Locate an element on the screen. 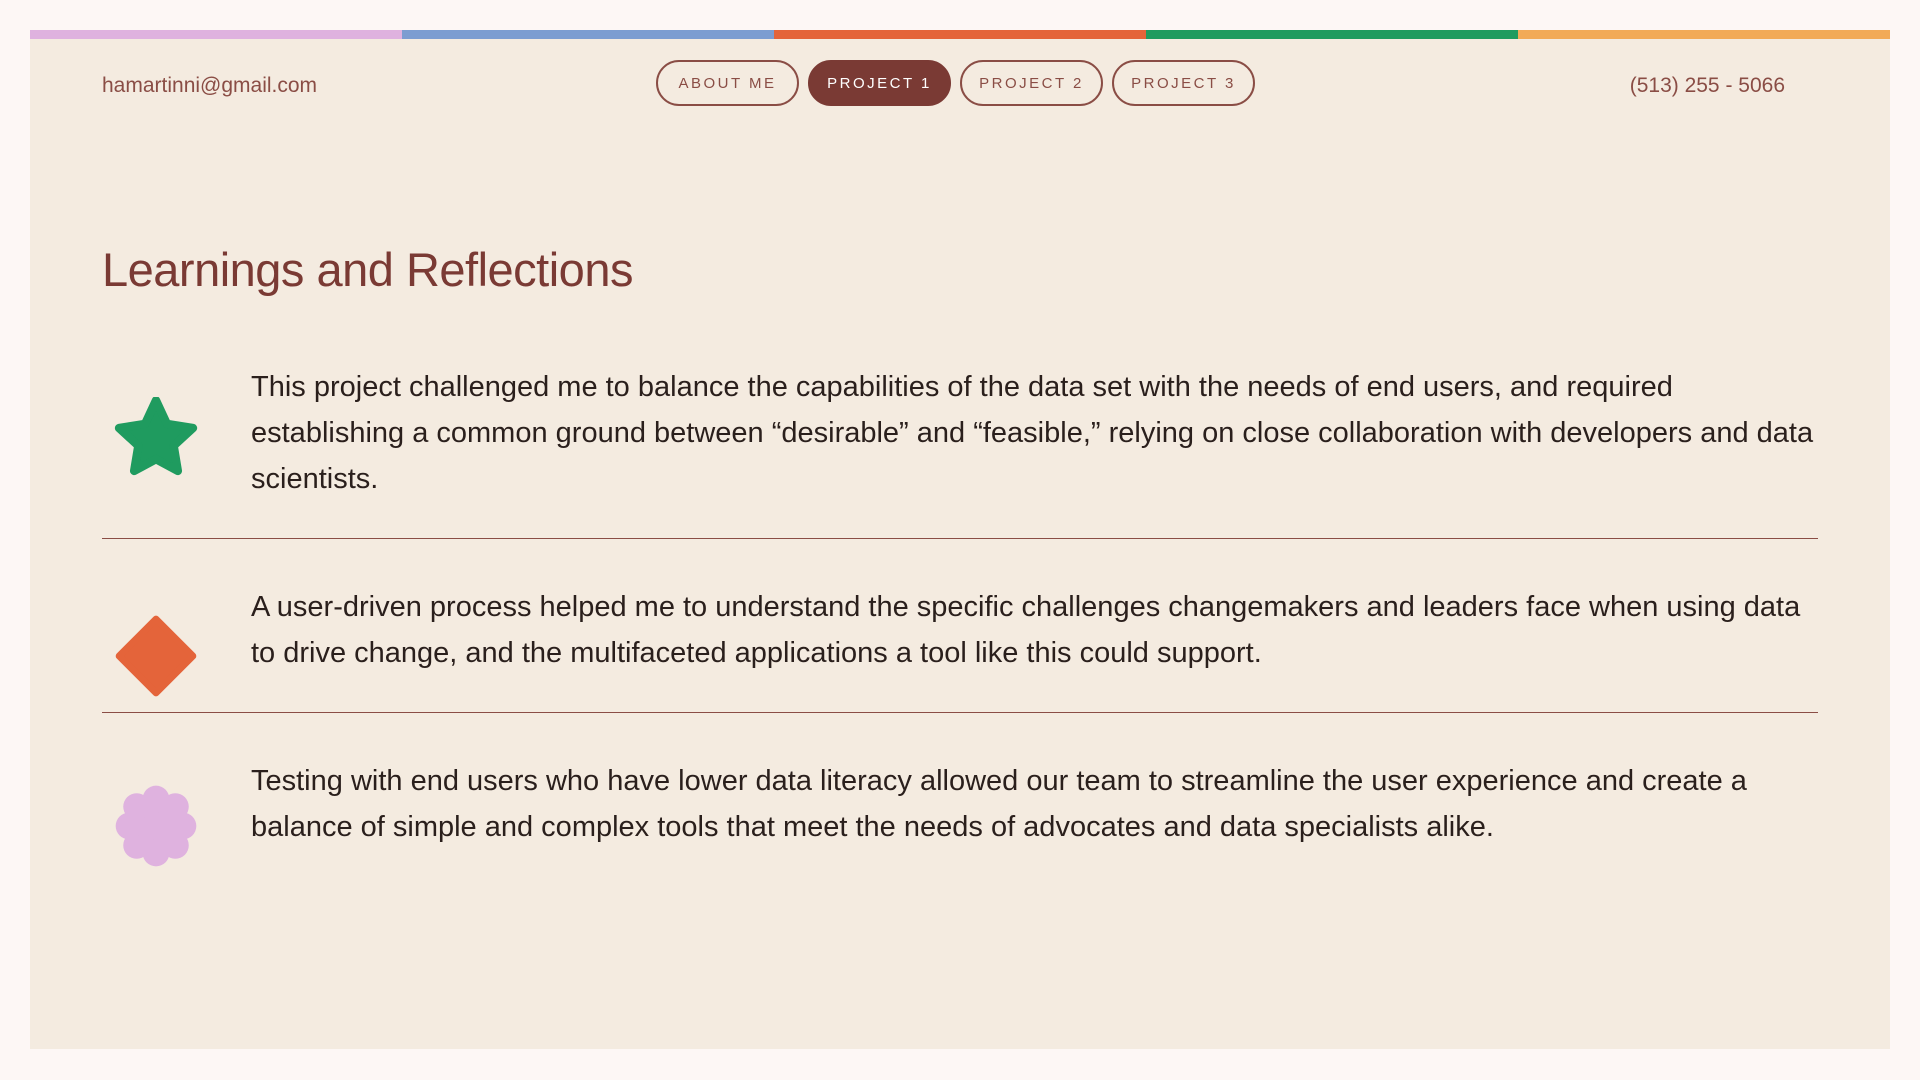  page-title: Learnings and Reflections is located at coordinates (367, 269).